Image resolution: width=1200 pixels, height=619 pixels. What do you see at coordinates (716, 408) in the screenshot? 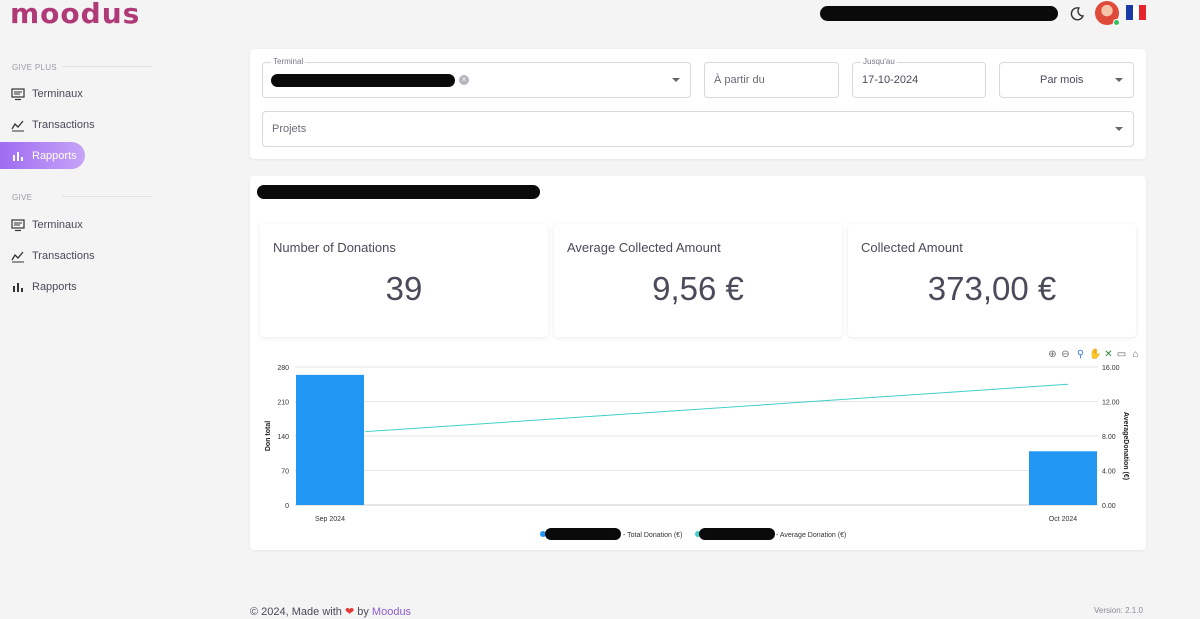
I see `line-average-donation` at bounding box center [716, 408].